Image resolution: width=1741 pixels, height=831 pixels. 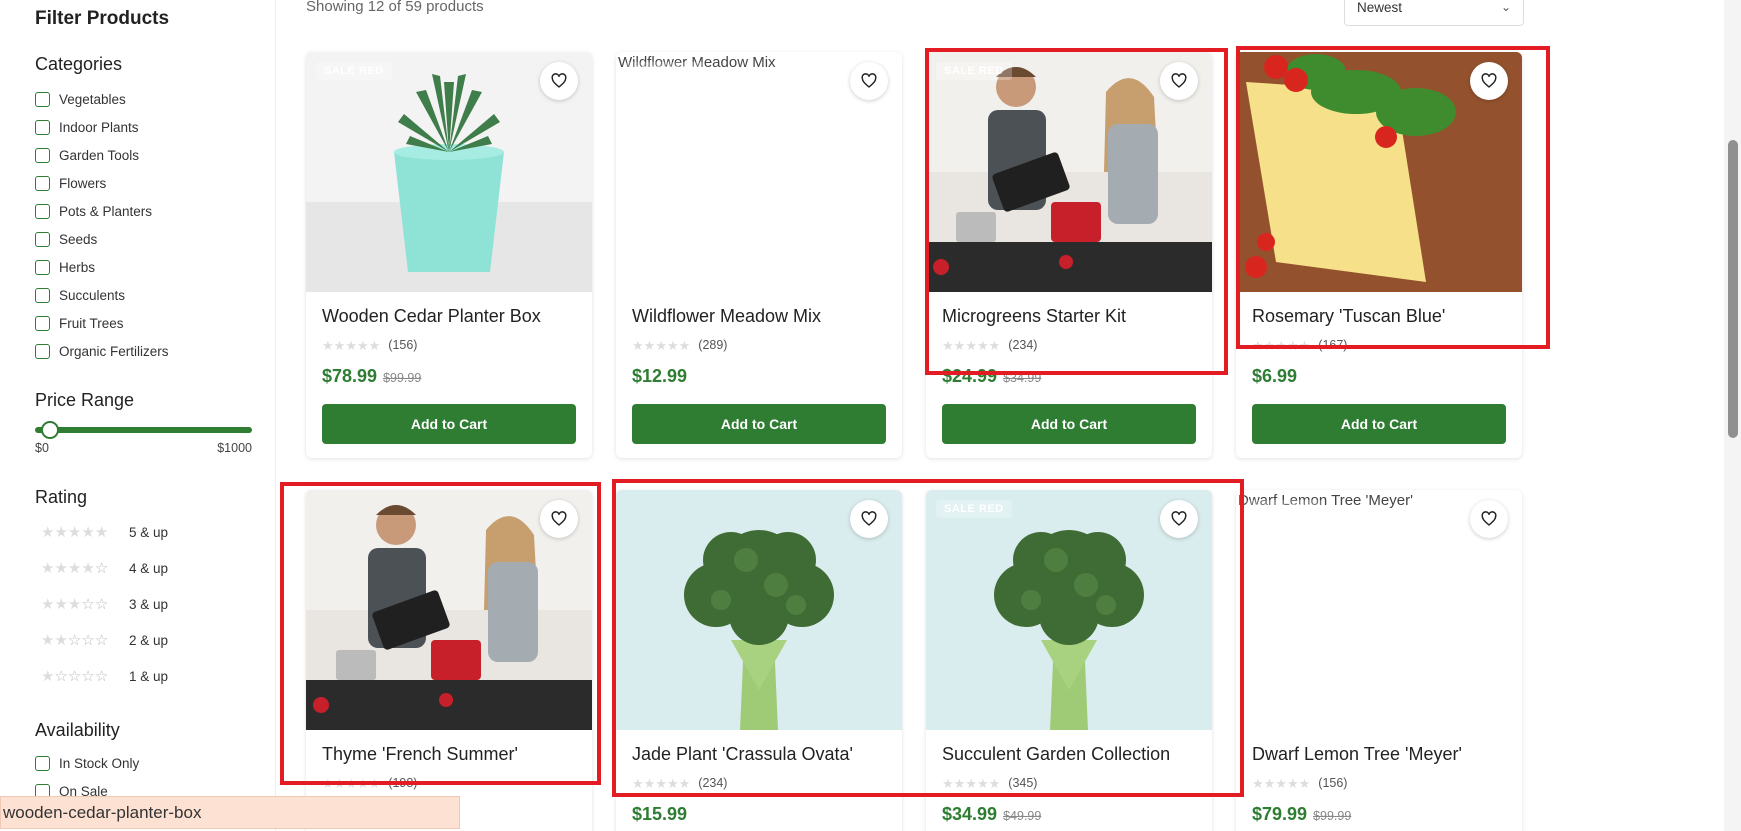 I want to click on availability-item: In Stock Only, so click(x=155, y=763).